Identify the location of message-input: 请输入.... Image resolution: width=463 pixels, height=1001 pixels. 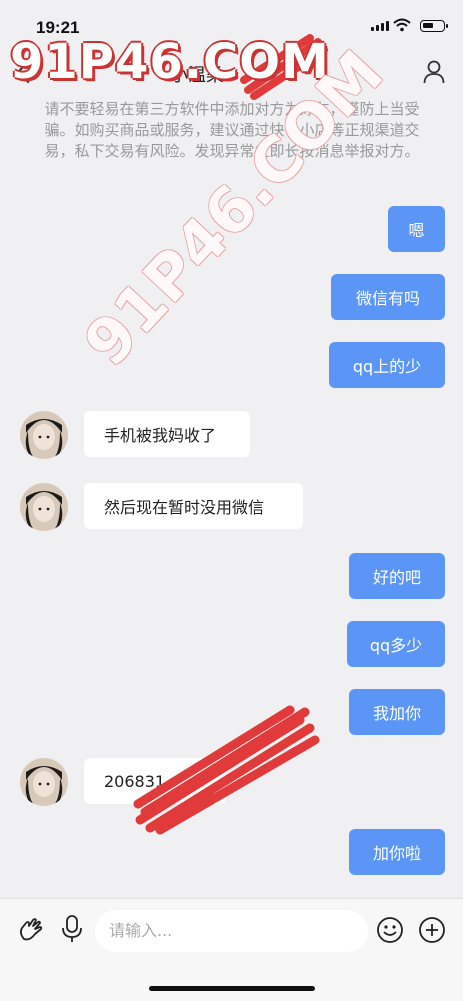
(231, 931).